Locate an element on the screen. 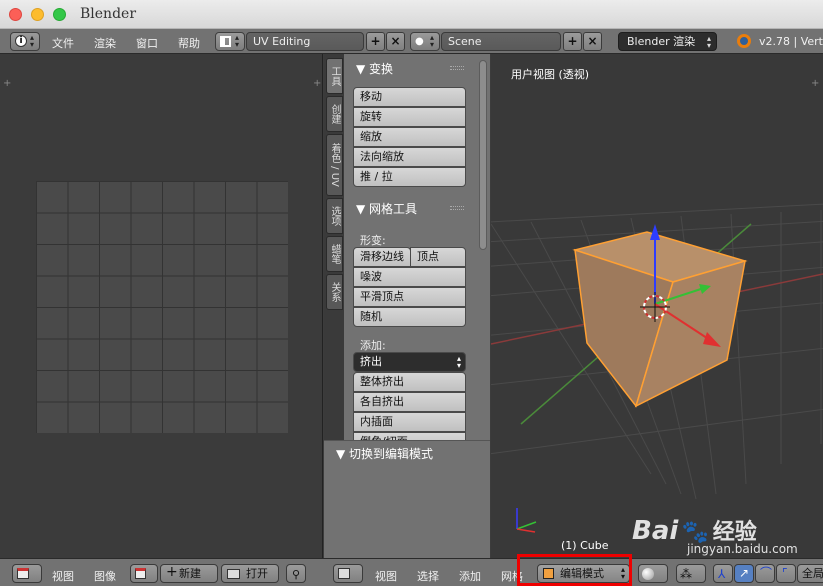 The height and width of the screenshot is (586, 823). uv-editor-type-button is located at coordinates (27, 573).